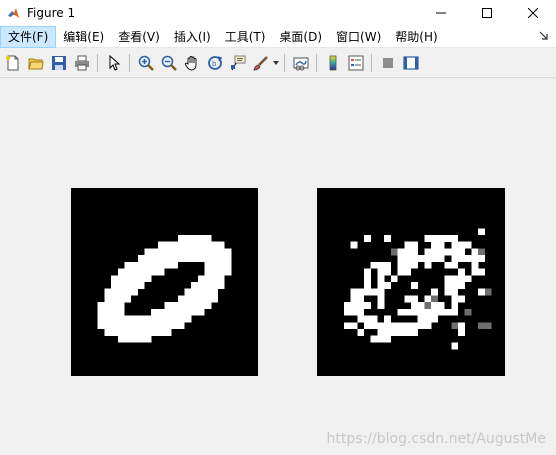 The width and height of the screenshot is (556, 455). What do you see at coordinates (276, 63) in the screenshot?
I see `brush-dropdown` at bounding box center [276, 63].